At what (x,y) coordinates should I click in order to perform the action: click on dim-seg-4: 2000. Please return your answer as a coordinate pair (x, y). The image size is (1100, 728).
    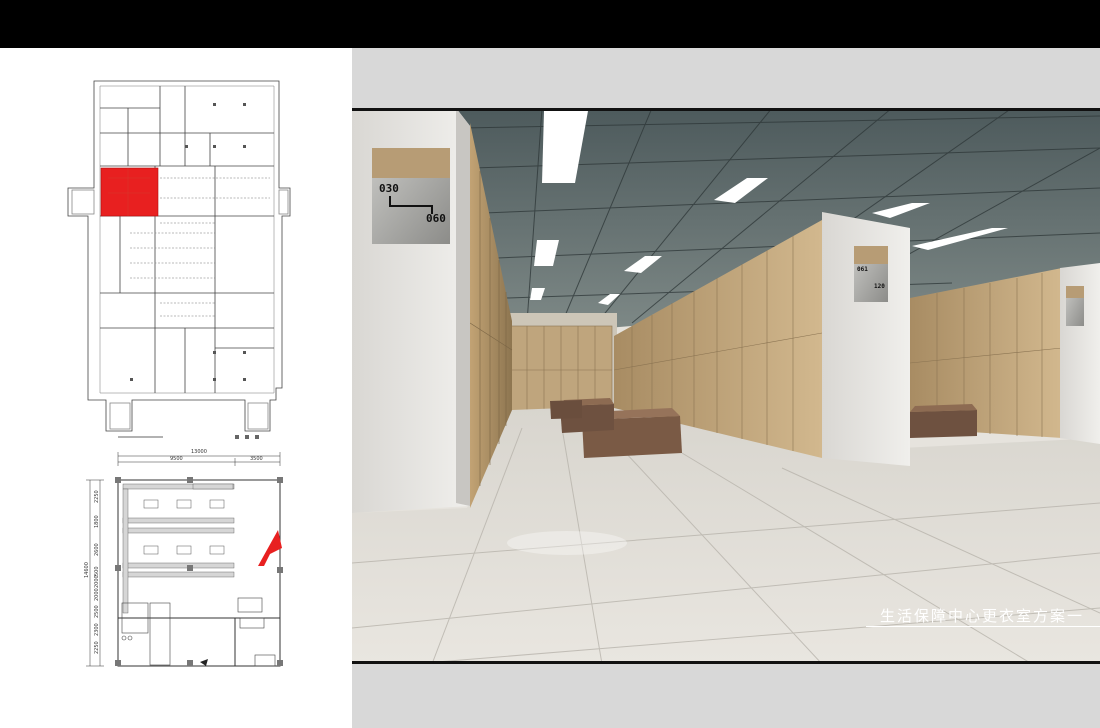
    Looking at the image, I should click on (97, 581).